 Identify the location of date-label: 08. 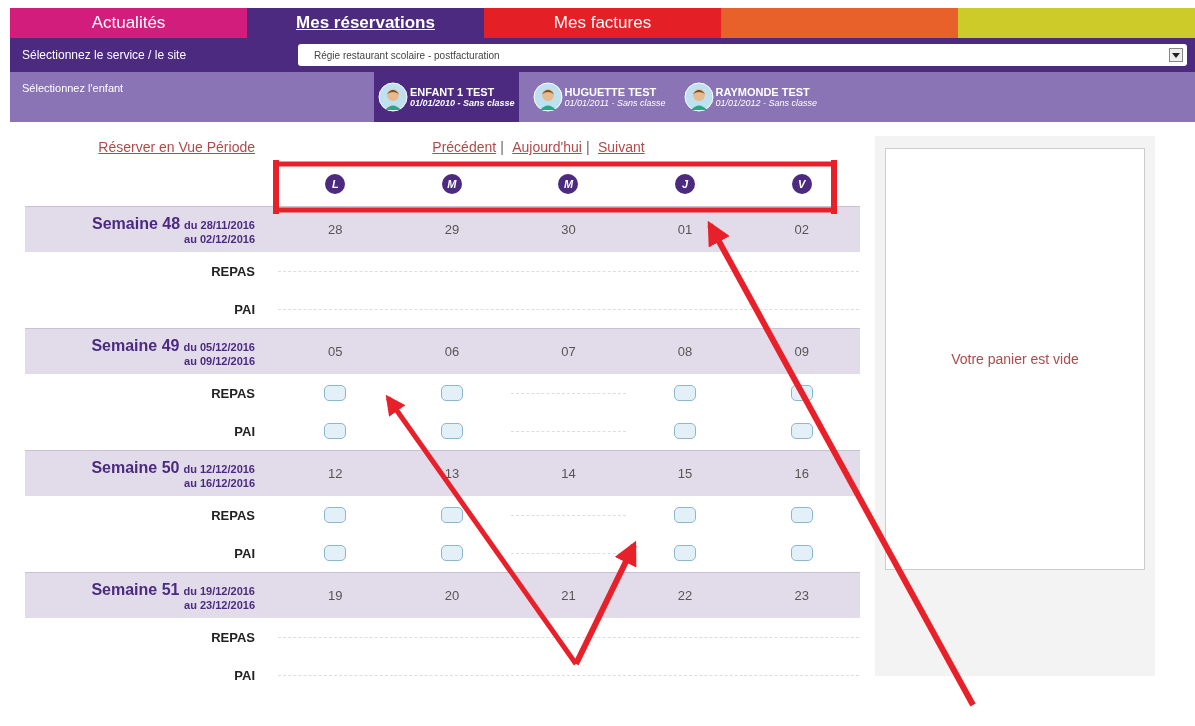
(685, 351).